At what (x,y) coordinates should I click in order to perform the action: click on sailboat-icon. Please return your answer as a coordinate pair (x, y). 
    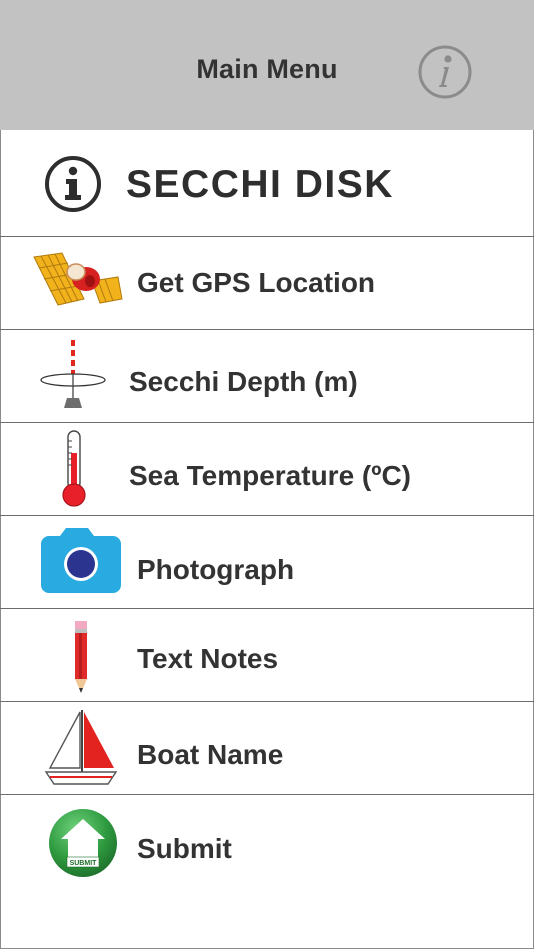
    Looking at the image, I should click on (81, 747).